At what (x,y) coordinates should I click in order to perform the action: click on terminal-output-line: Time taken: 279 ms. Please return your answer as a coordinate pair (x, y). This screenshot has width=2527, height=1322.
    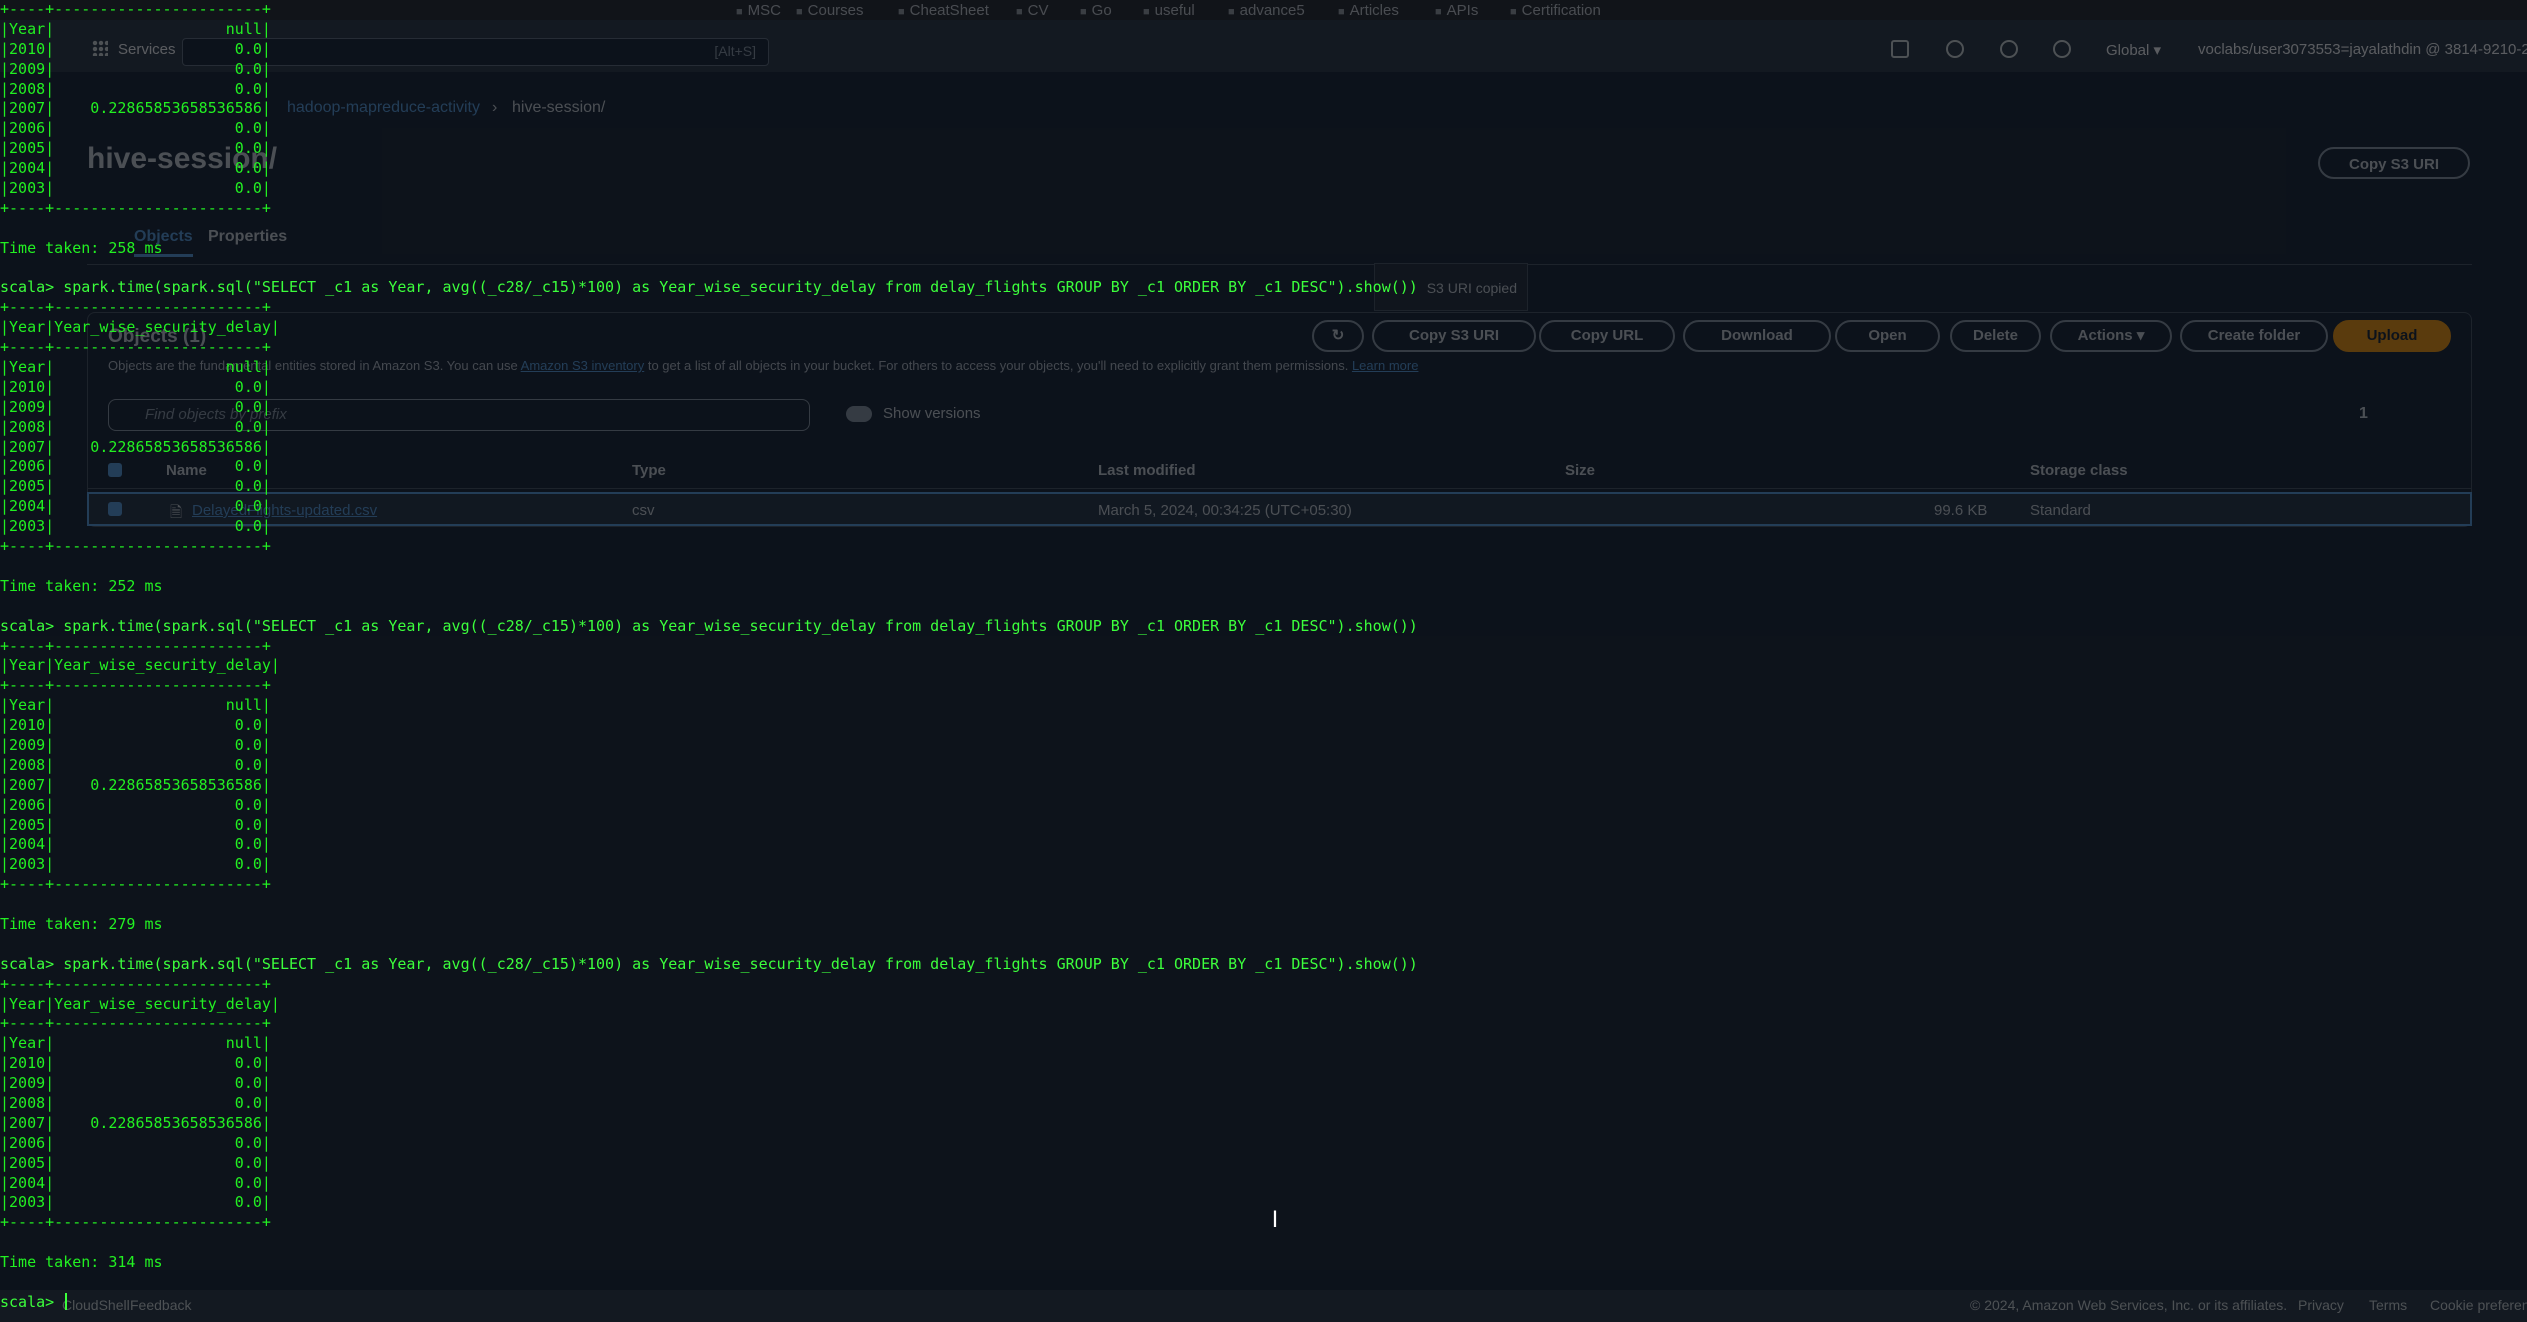
    Looking at the image, I should click on (81, 923).